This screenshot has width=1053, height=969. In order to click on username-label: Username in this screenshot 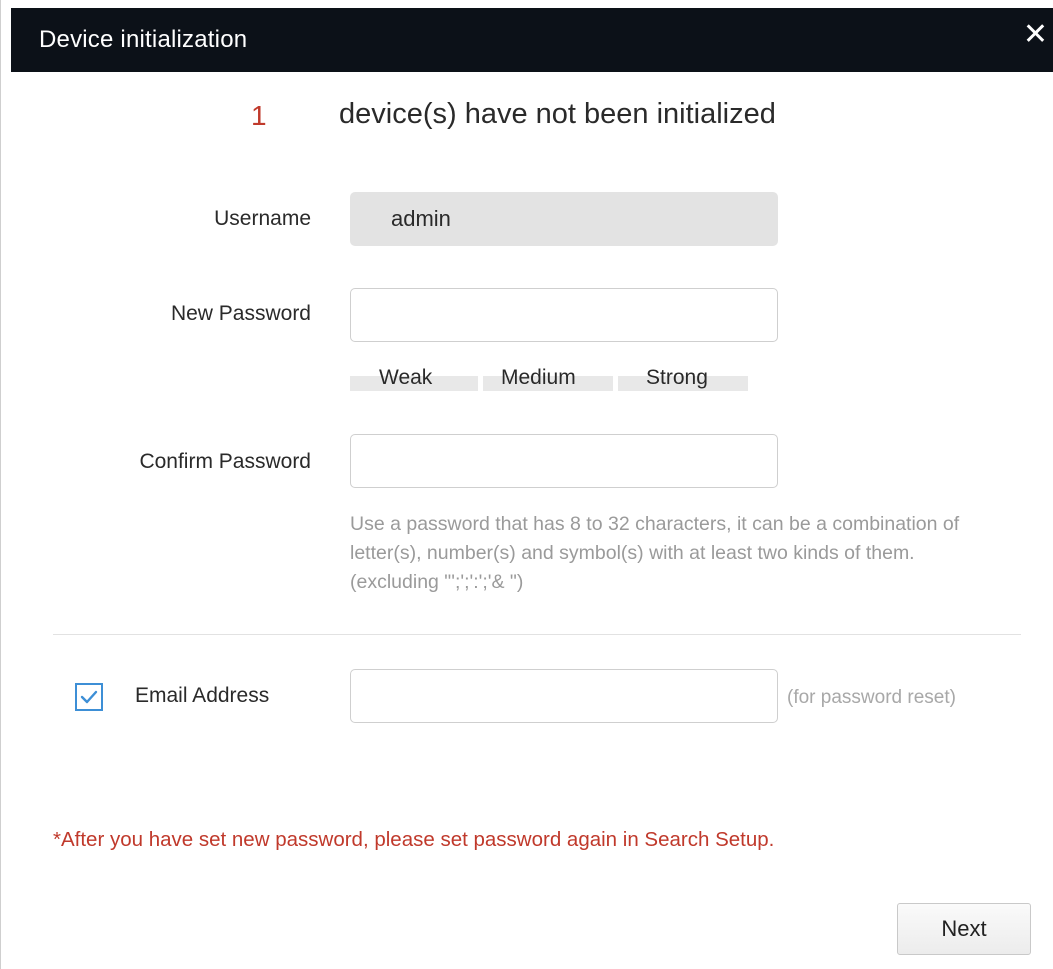, I will do `click(262, 218)`.